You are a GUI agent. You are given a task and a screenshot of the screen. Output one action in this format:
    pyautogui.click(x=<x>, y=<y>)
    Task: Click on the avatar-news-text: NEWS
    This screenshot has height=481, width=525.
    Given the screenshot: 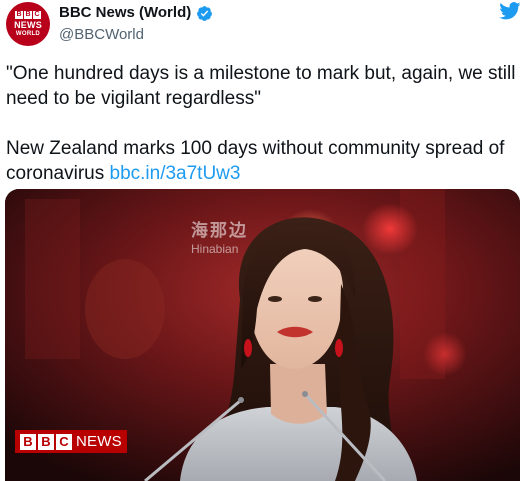 What is the action you would take?
    pyautogui.click(x=28, y=25)
    